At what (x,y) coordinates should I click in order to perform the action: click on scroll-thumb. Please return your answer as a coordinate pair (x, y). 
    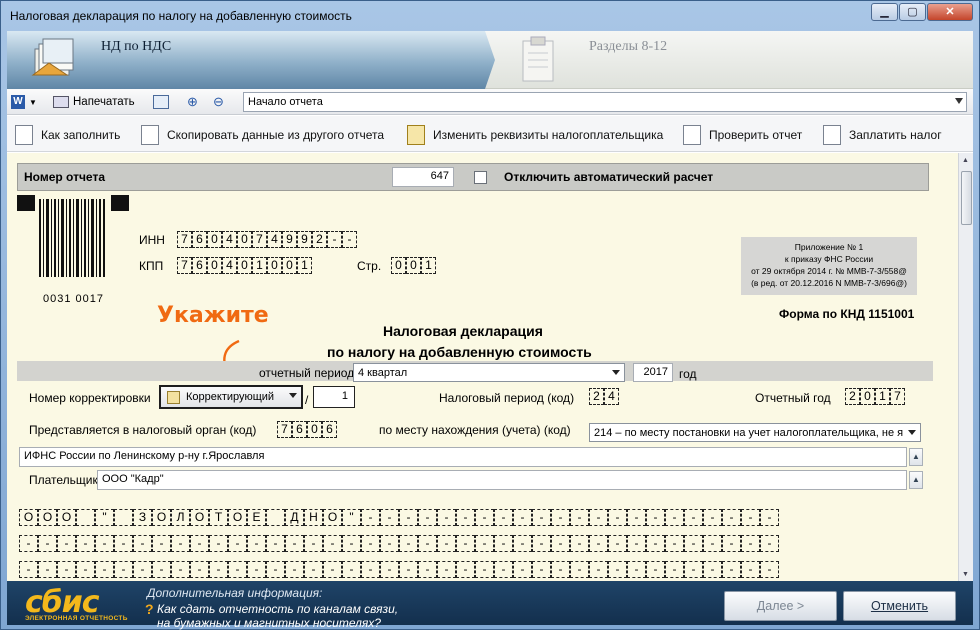
    Looking at the image, I should click on (966, 198).